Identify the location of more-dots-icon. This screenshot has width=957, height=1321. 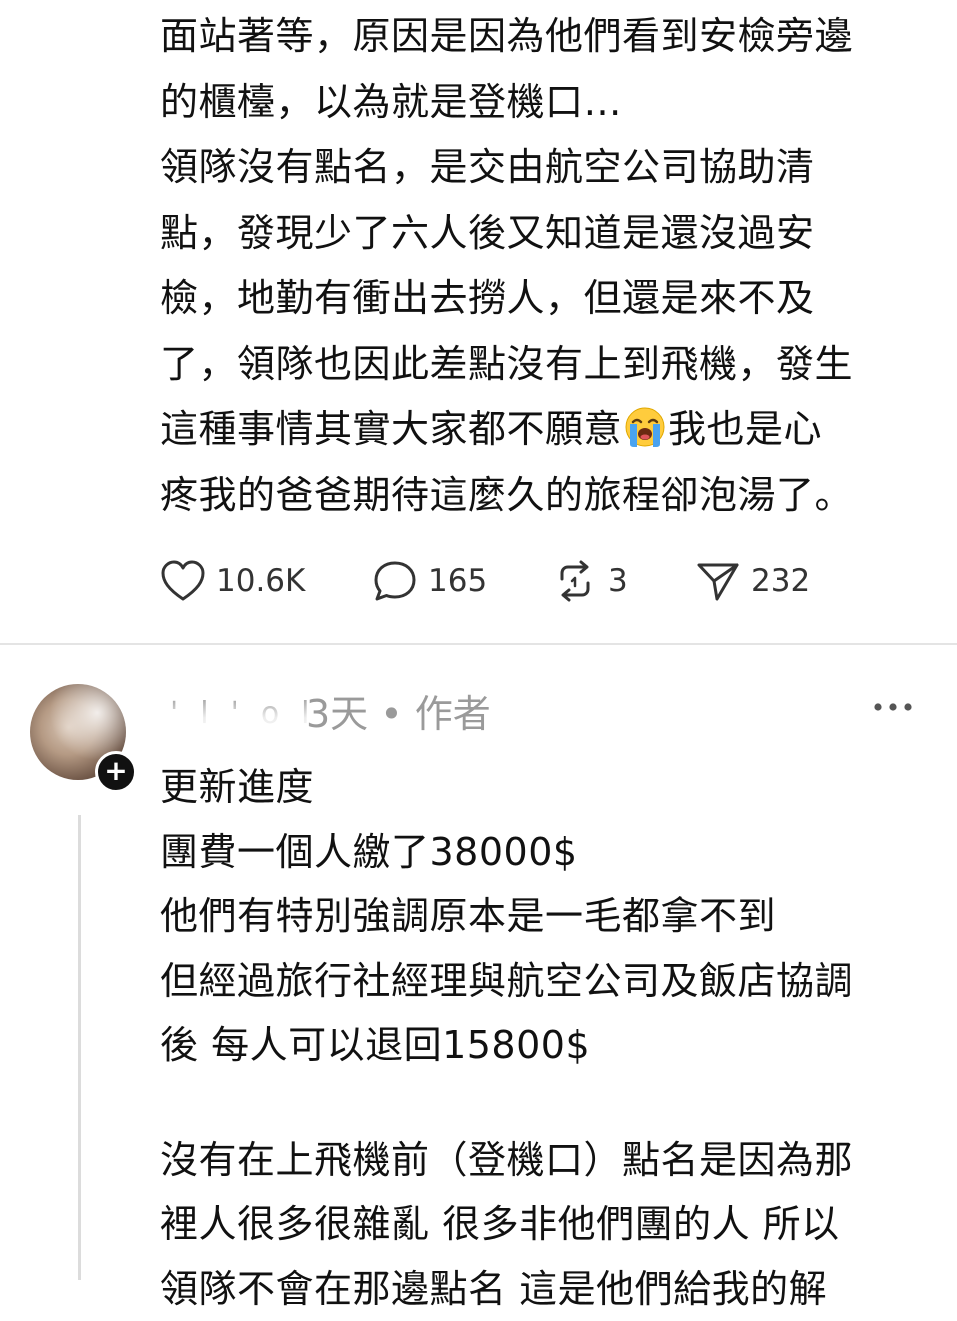
(893, 707).